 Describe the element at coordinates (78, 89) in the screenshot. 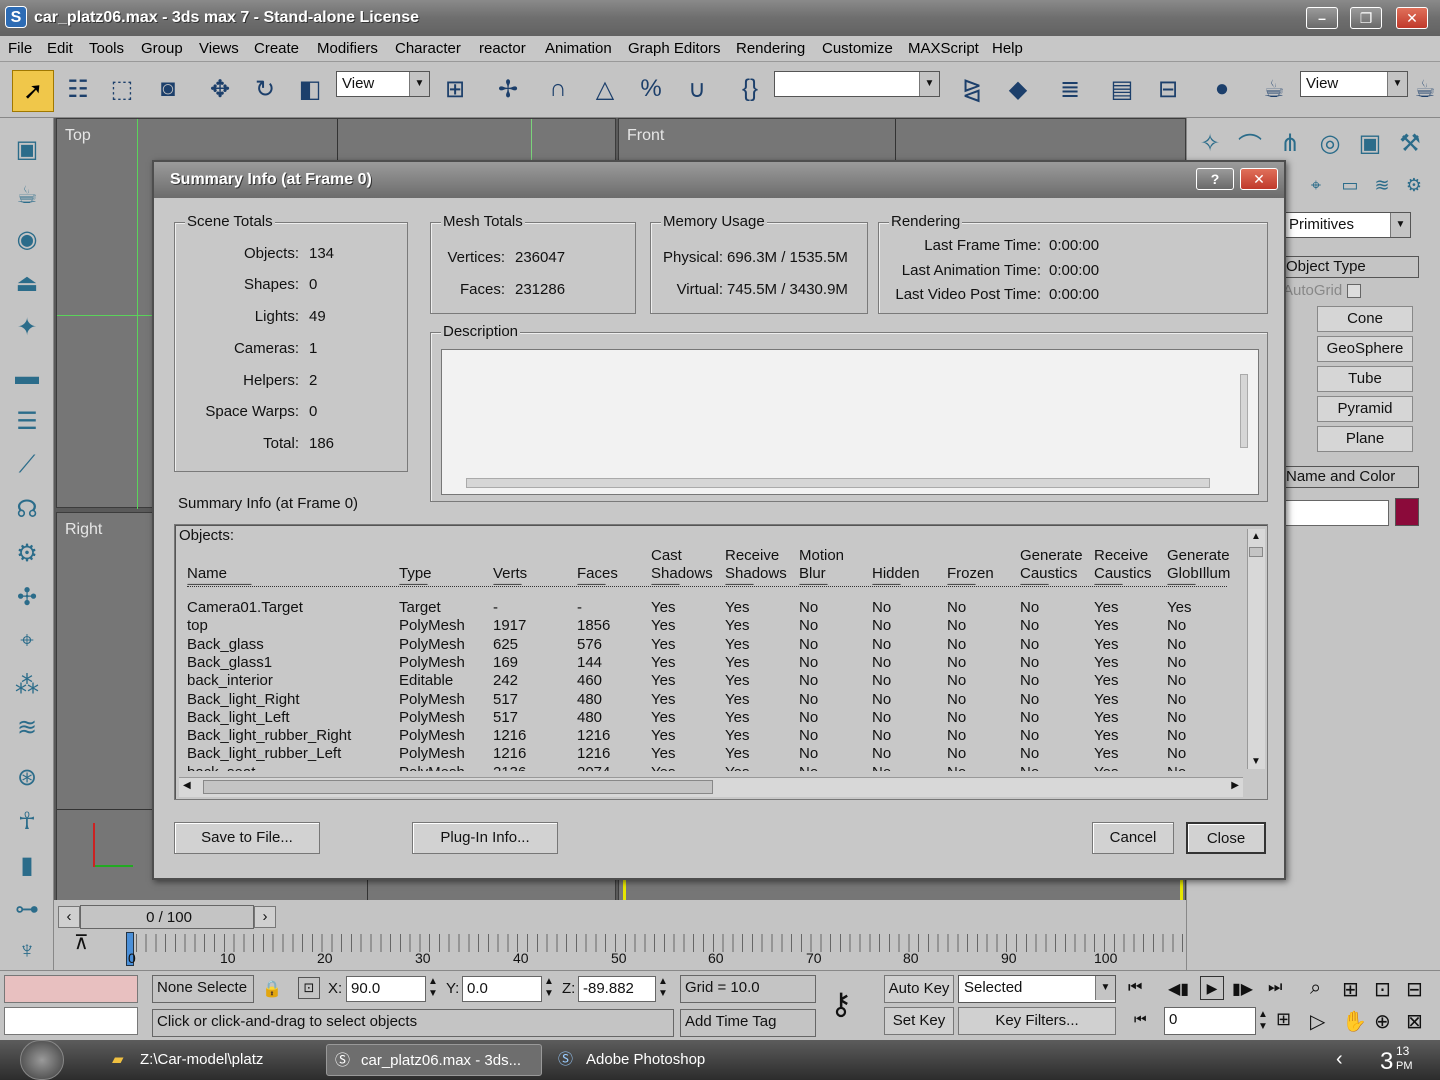

I see `select-by-name-icon: ☷` at that location.